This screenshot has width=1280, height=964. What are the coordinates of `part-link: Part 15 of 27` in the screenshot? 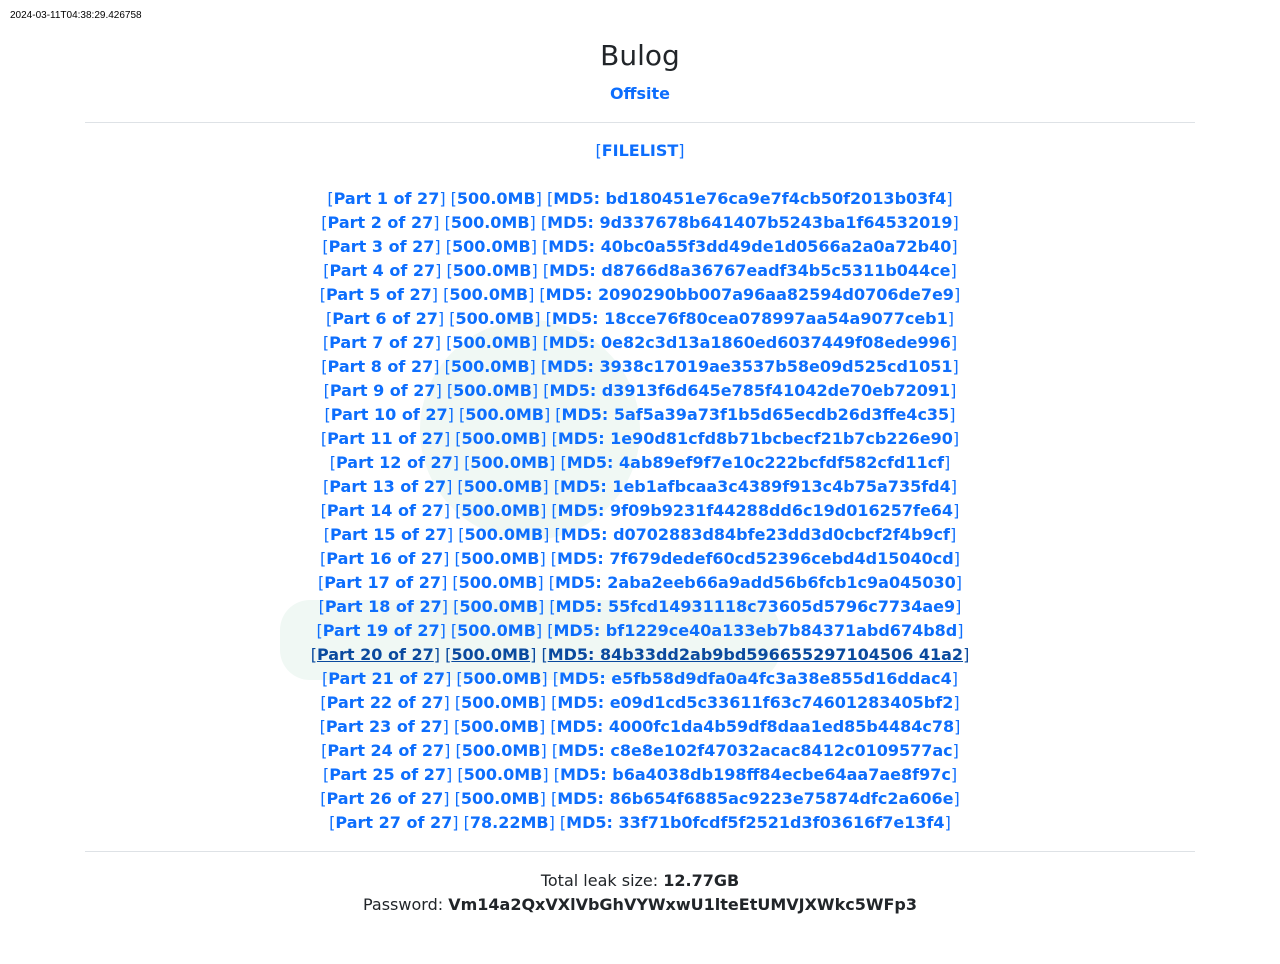 It's located at (388, 534).